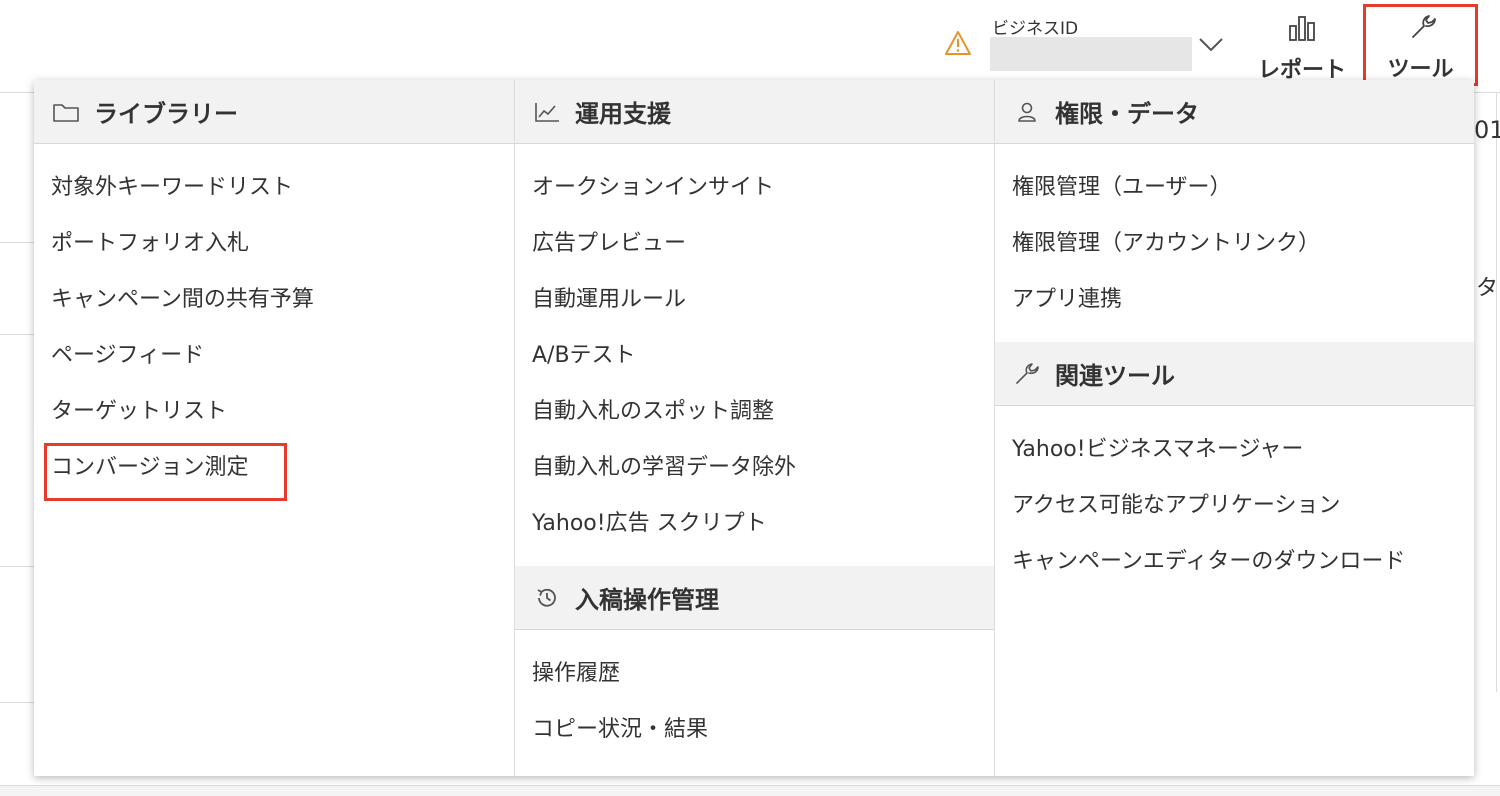 This screenshot has height=796, width=1500. Describe the element at coordinates (547, 112) in the screenshot. I see `line-chart-icon` at that location.